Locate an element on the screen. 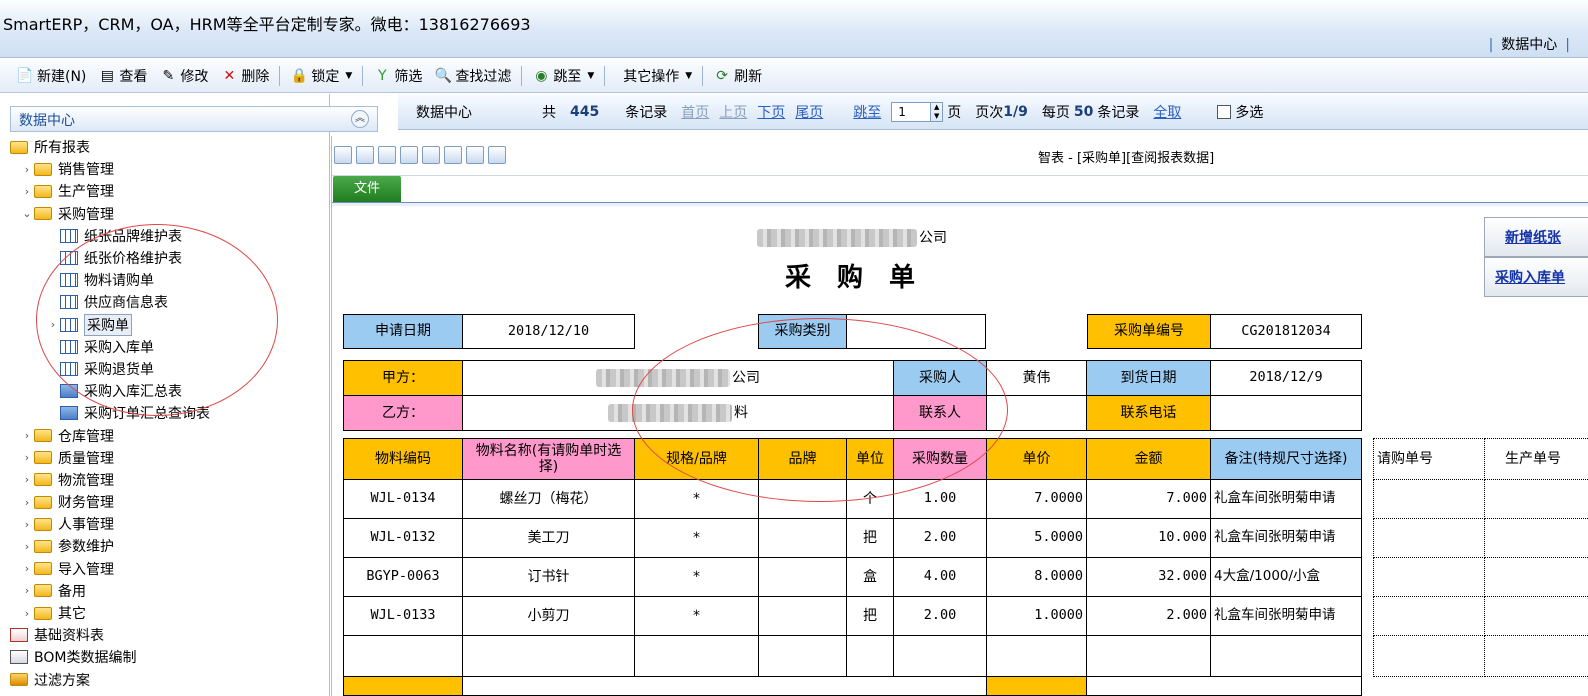 The width and height of the screenshot is (1588, 696). goto-page-link: 跳至 is located at coordinates (867, 112).